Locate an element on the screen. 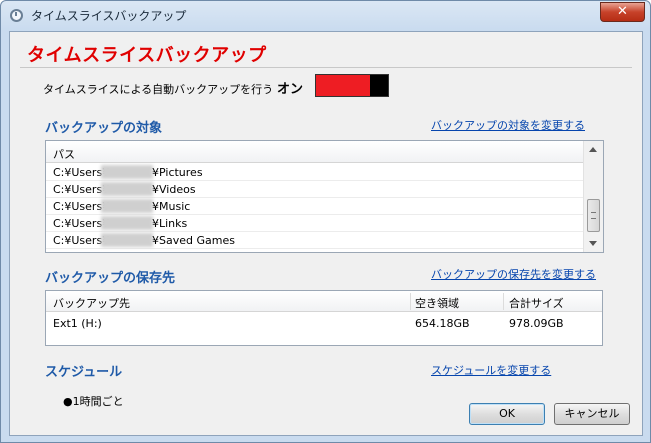  path-suffix: ¥Music is located at coordinates (171, 206).